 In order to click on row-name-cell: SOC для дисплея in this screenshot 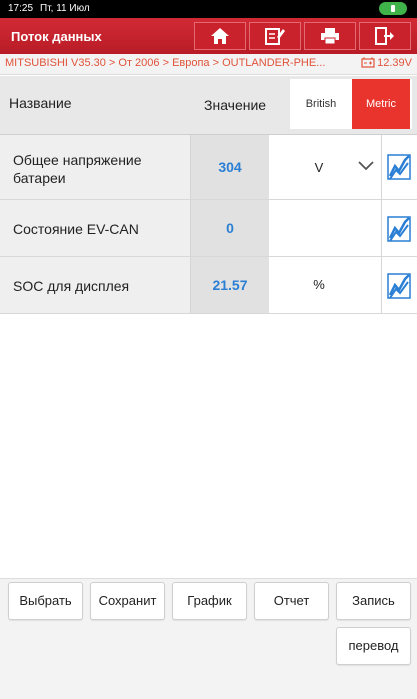, I will do `click(95, 285)`.